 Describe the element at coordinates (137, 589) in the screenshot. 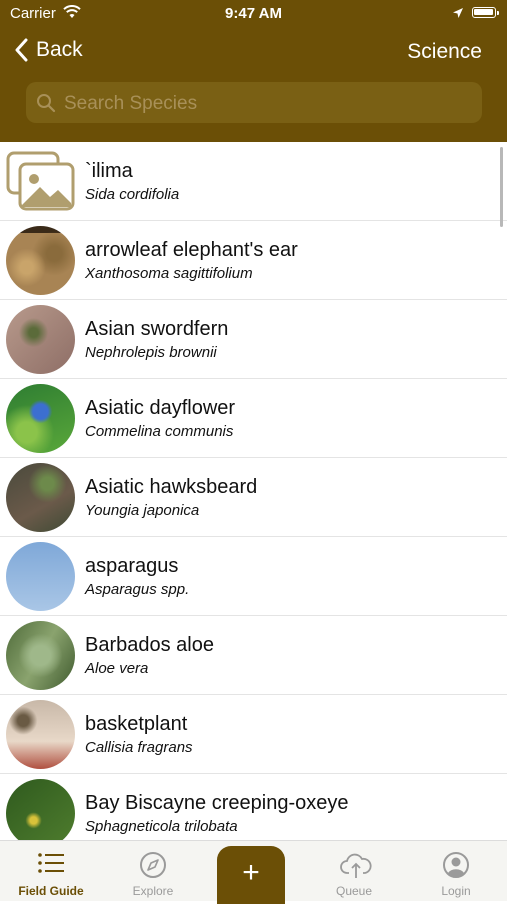

I see `scientific-name: Asparagus spp.` at that location.